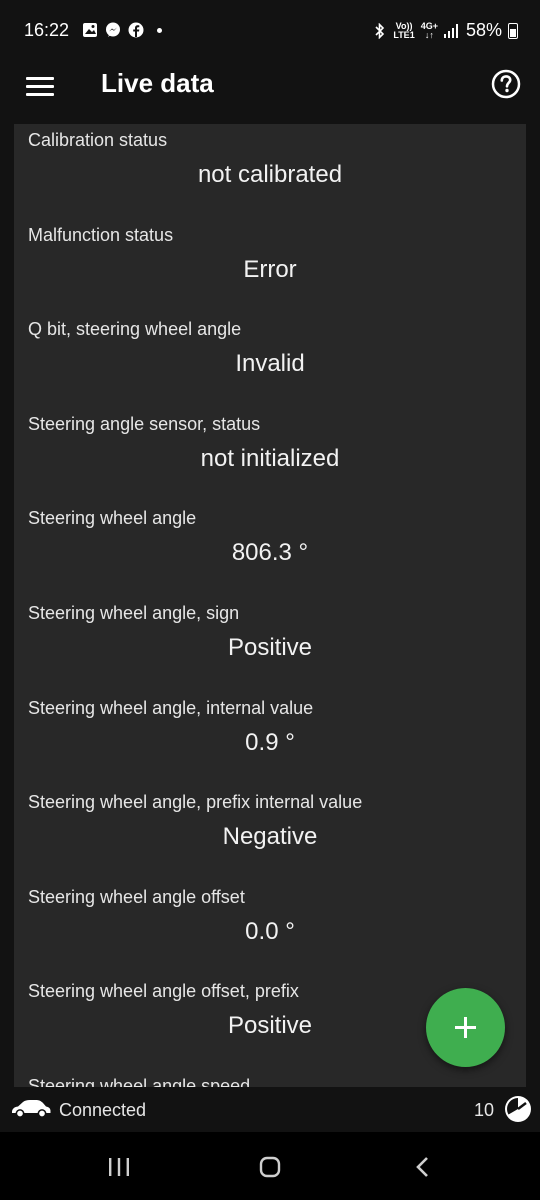 This screenshot has height=1200, width=540. What do you see at coordinates (90, 30) in the screenshot?
I see `gallery-icon` at bounding box center [90, 30].